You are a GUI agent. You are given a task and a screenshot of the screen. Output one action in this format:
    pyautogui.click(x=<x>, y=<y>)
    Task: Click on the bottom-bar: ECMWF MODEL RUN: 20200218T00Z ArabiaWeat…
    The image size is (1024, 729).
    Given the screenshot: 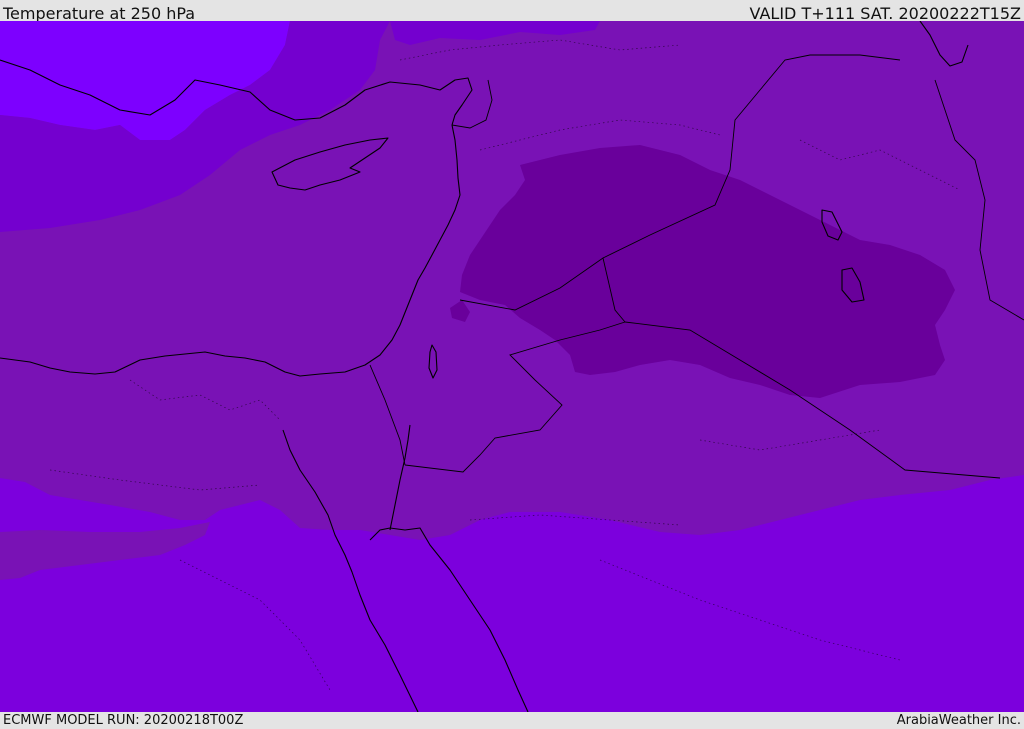 What is the action you would take?
    pyautogui.click(x=512, y=720)
    